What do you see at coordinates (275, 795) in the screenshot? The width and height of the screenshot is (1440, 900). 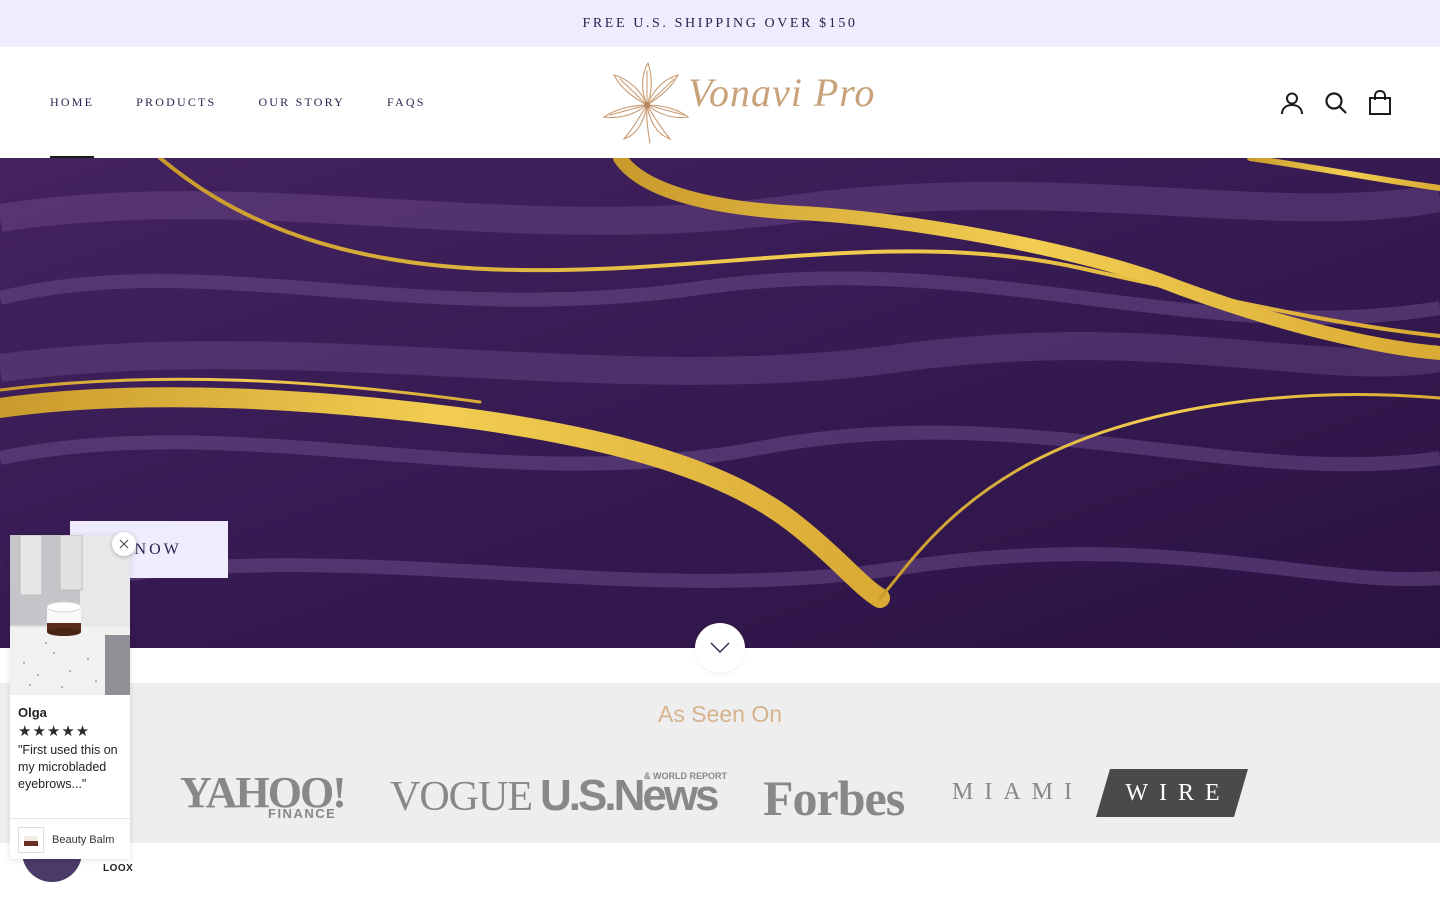 I see `yahoo-finance-logo: YAHOO! FINANCE` at bounding box center [275, 795].